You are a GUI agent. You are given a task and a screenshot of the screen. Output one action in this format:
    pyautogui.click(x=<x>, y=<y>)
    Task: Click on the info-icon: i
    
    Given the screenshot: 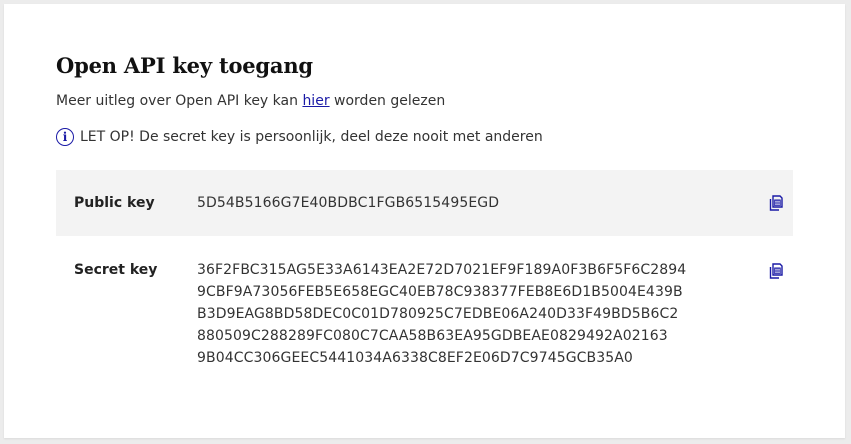 What is the action you would take?
    pyautogui.click(x=65, y=137)
    